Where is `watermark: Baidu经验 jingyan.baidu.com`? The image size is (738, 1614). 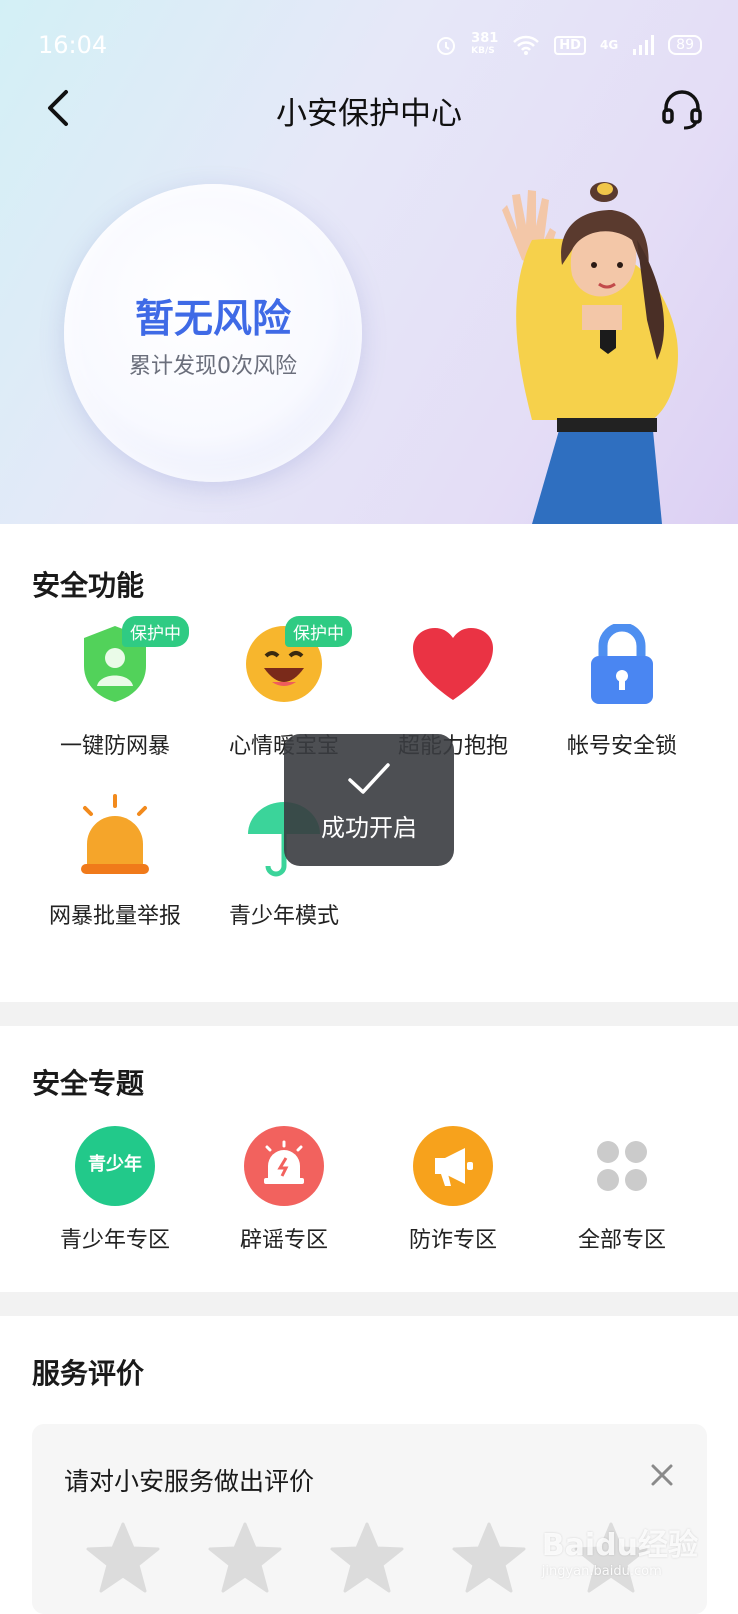 watermark: Baidu经验 jingyan.baidu.com is located at coordinates (620, 1549).